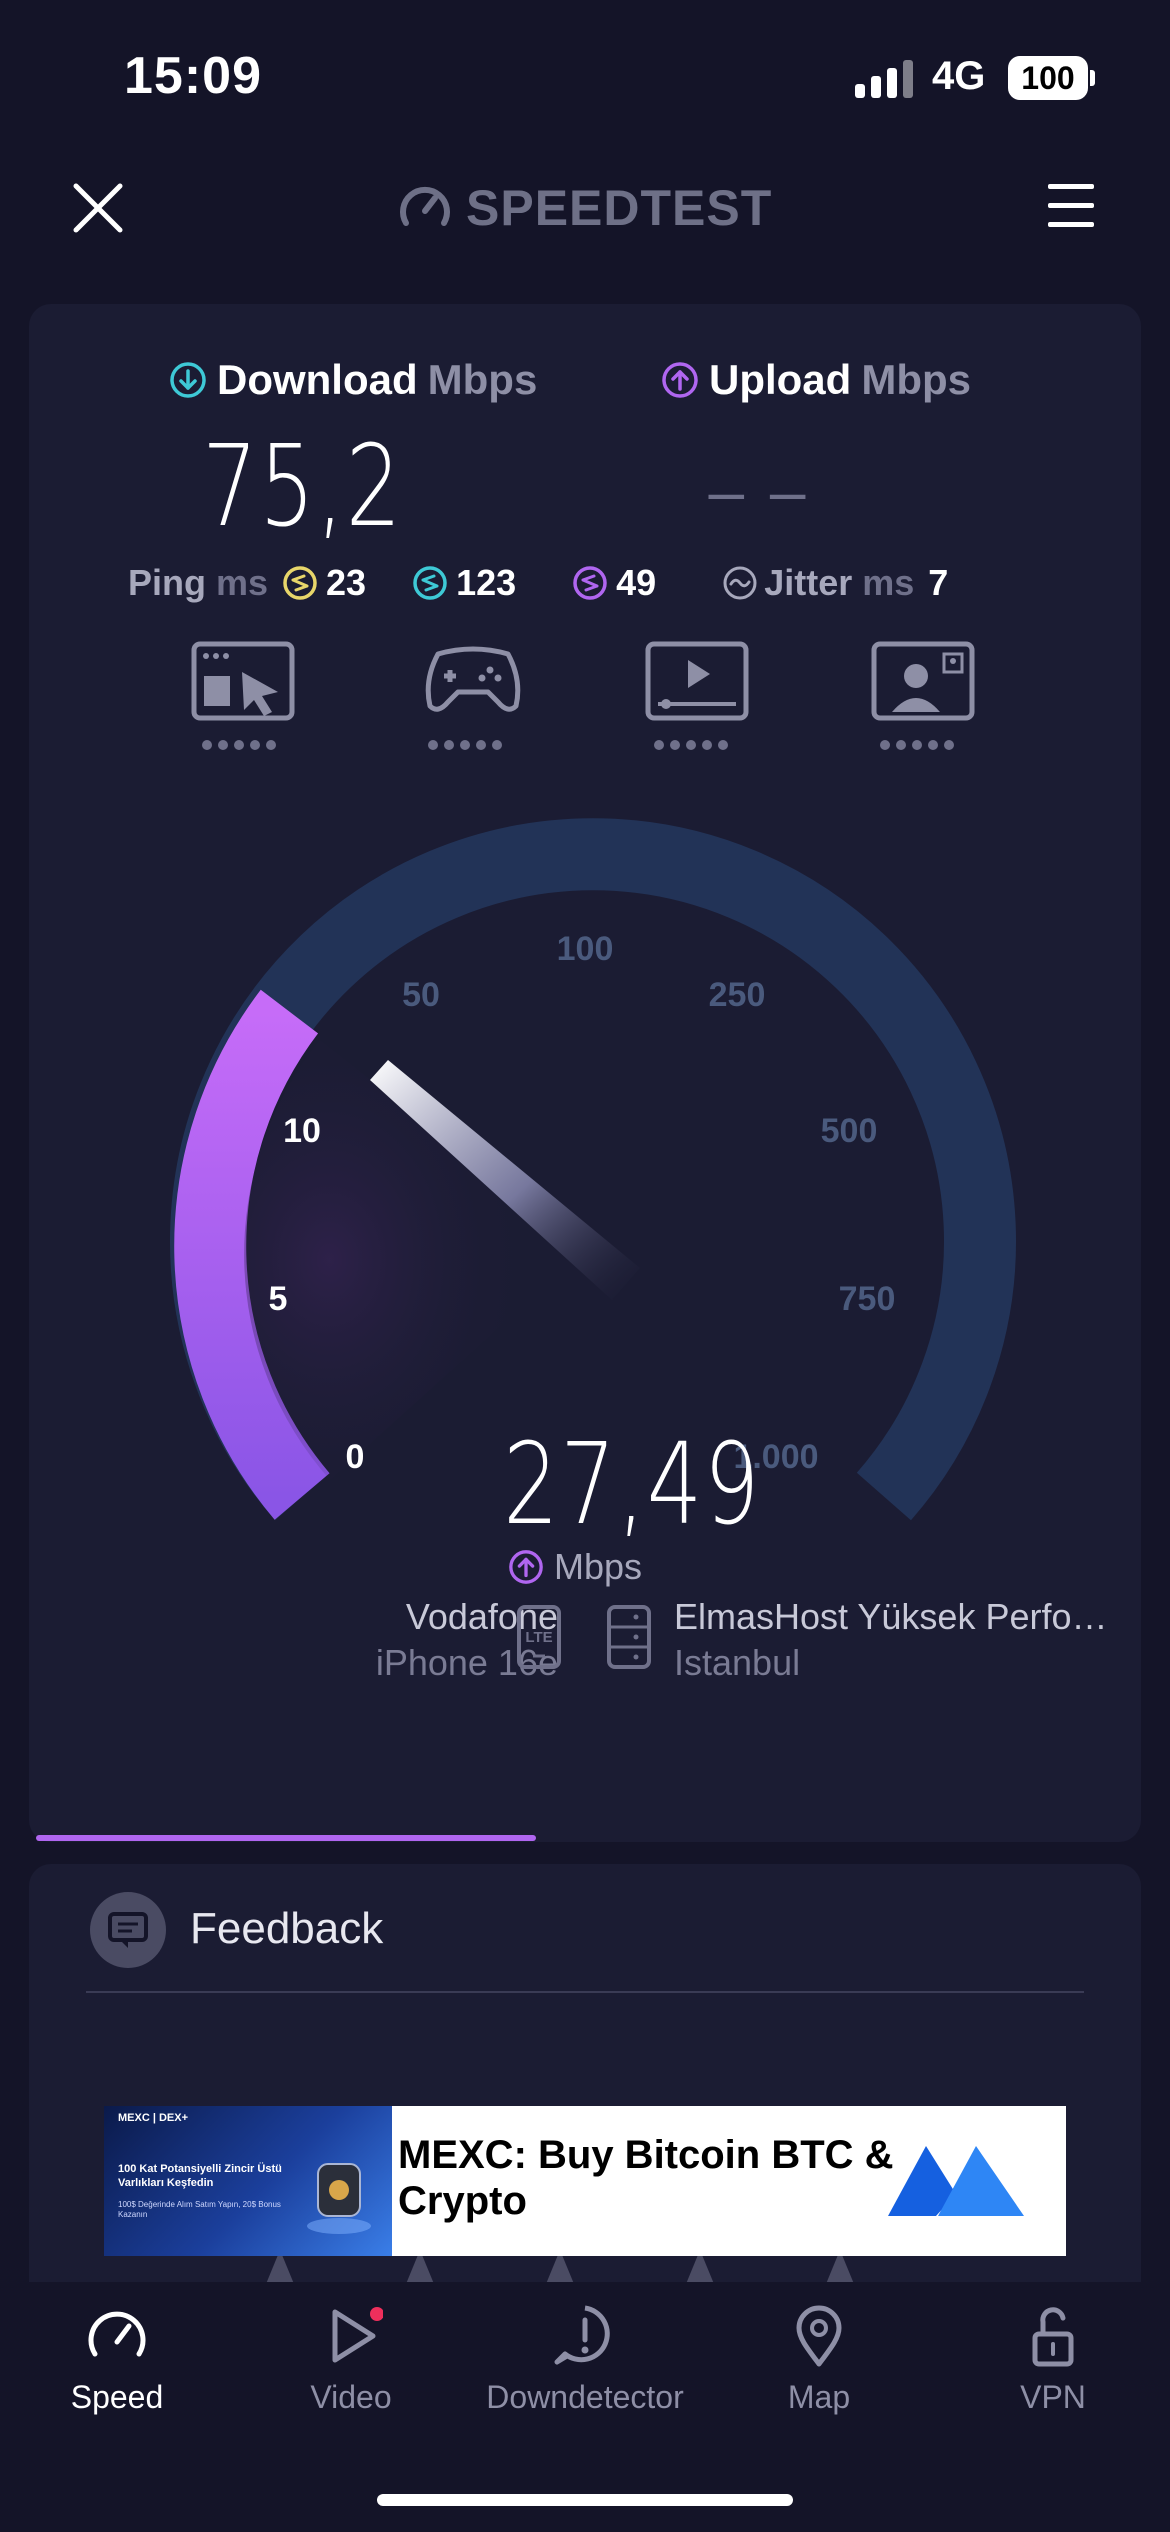 This screenshot has height=2532, width=1170. What do you see at coordinates (286, 1838) in the screenshot?
I see `test-progress-bar` at bounding box center [286, 1838].